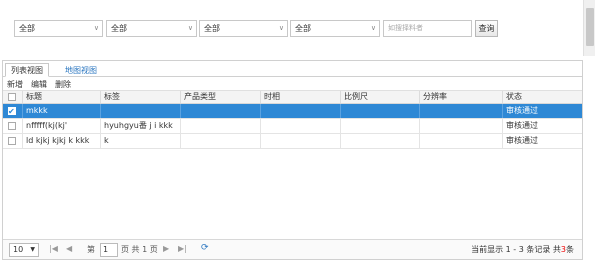 This screenshot has height=263, width=603. What do you see at coordinates (212, 28) in the screenshot?
I see `filter-select-3-value: 全部` at bounding box center [212, 28].